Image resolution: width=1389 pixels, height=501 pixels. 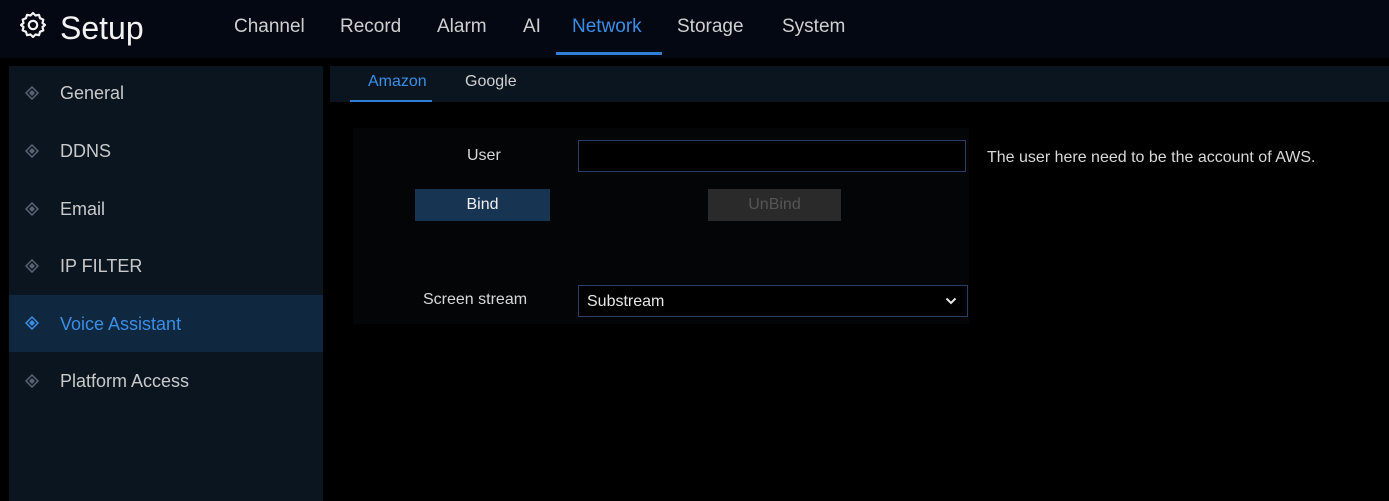 What do you see at coordinates (125, 381) in the screenshot?
I see `sidebar-item-label: Platform Access` at bounding box center [125, 381].